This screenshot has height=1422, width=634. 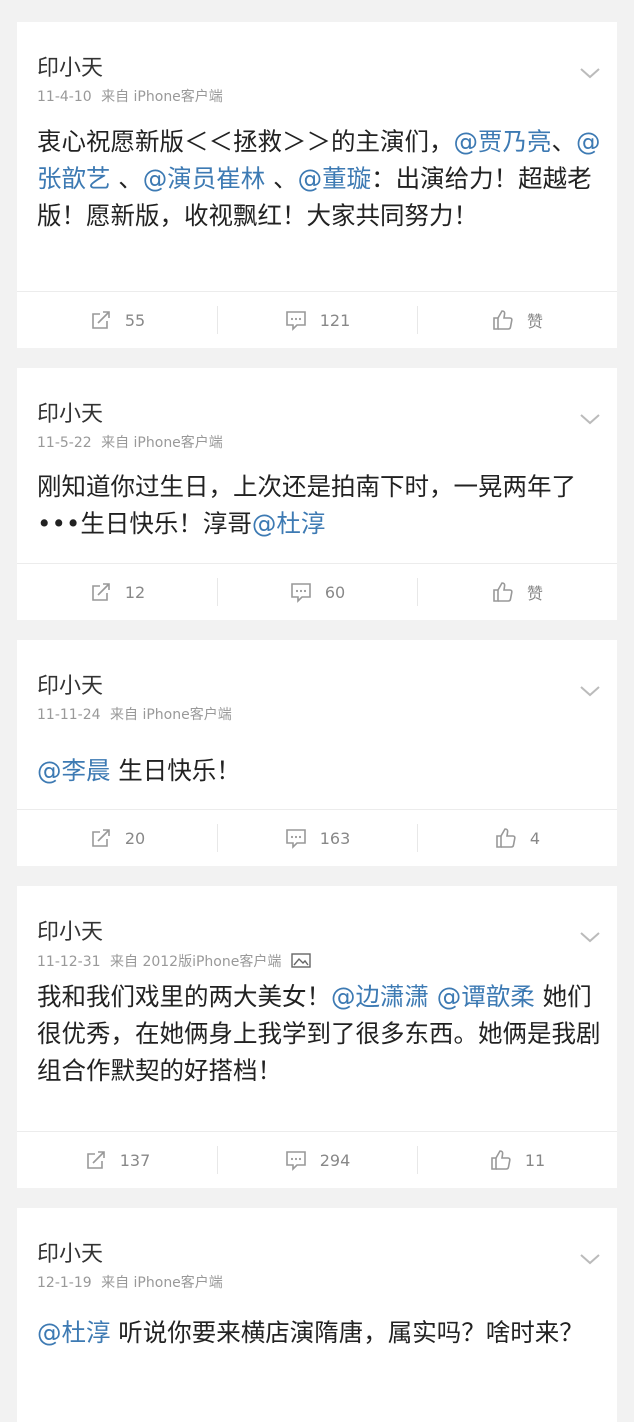 What do you see at coordinates (69, 715) in the screenshot?
I see `post-time: 11-11-24` at bounding box center [69, 715].